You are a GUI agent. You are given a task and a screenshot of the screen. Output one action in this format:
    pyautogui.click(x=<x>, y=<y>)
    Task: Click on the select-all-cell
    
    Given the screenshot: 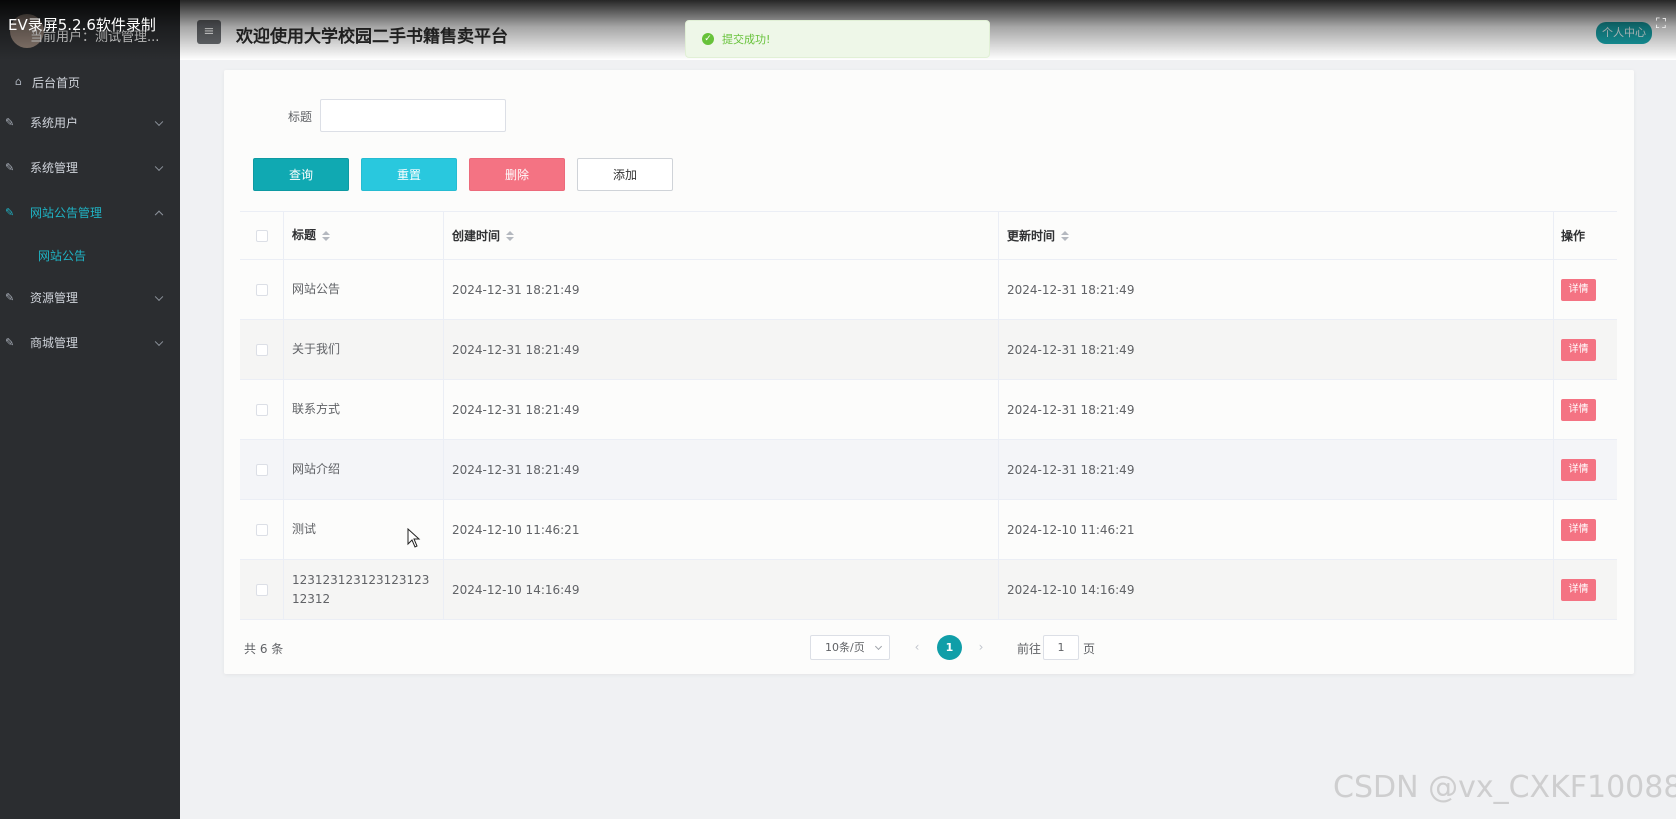 What is the action you would take?
    pyautogui.click(x=262, y=235)
    